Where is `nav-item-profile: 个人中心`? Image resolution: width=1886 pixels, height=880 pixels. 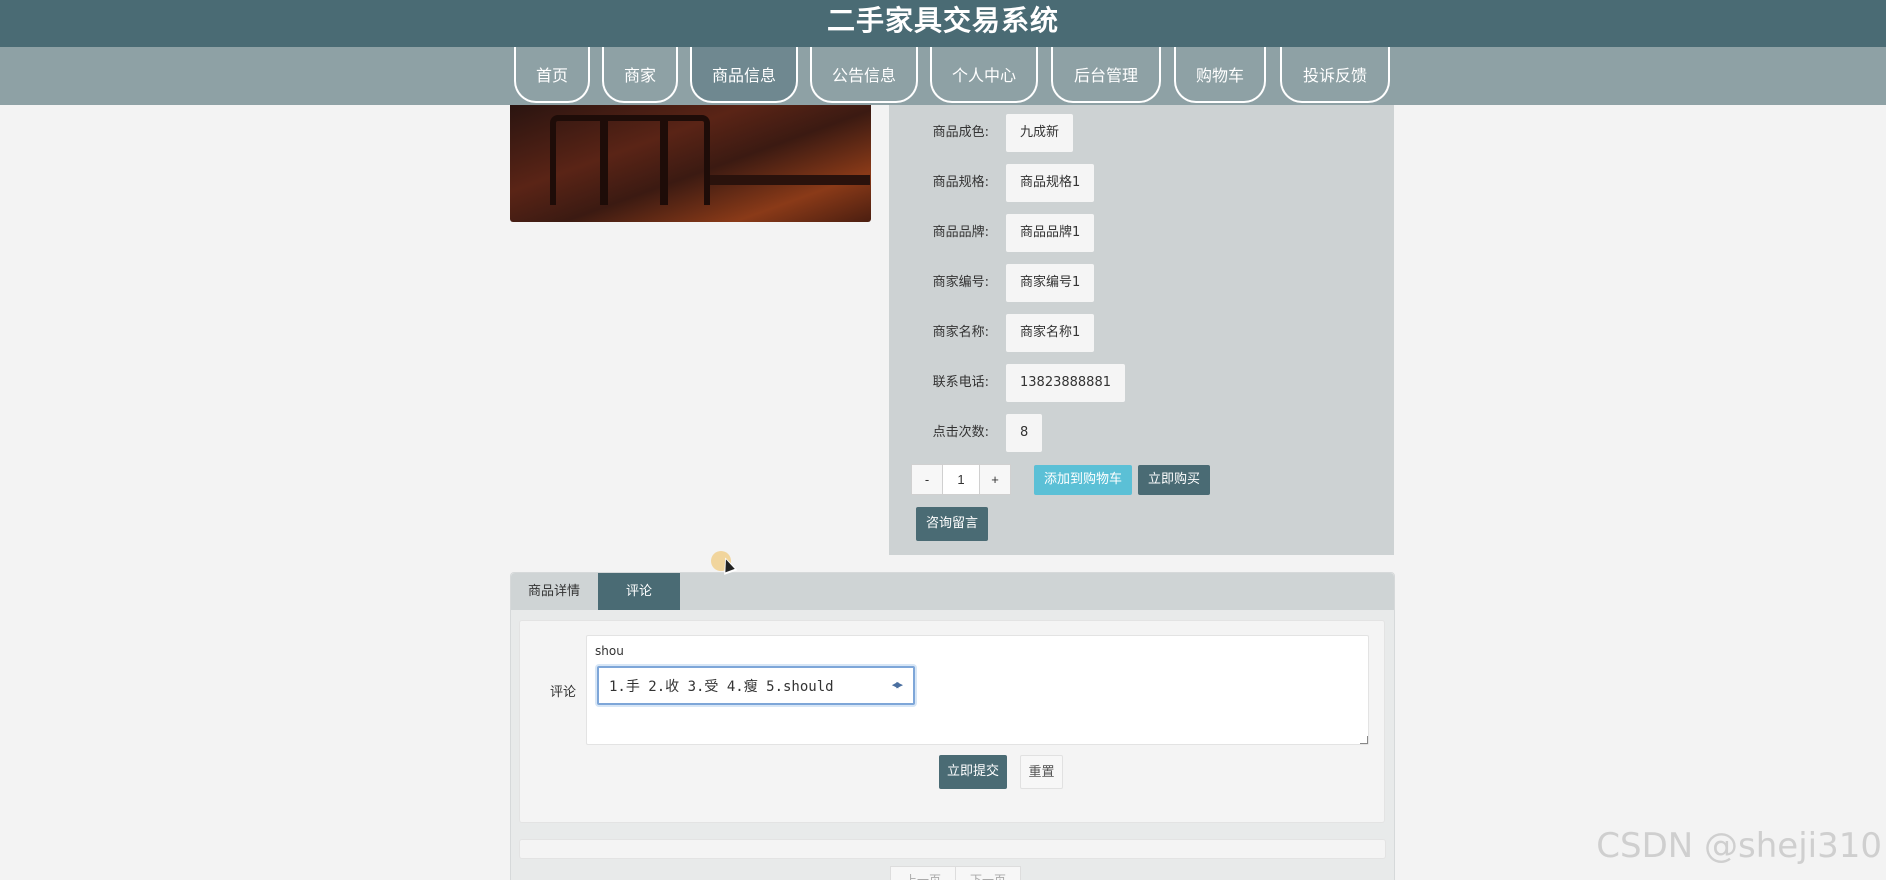 nav-item-profile: 个人中心 is located at coordinates (984, 75).